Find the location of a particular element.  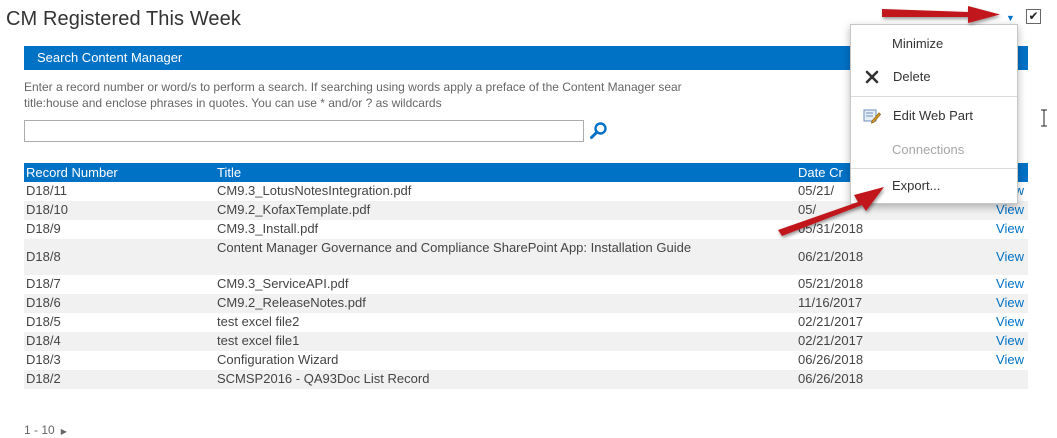

menu-item-label: Edit Web Part is located at coordinates (933, 115).